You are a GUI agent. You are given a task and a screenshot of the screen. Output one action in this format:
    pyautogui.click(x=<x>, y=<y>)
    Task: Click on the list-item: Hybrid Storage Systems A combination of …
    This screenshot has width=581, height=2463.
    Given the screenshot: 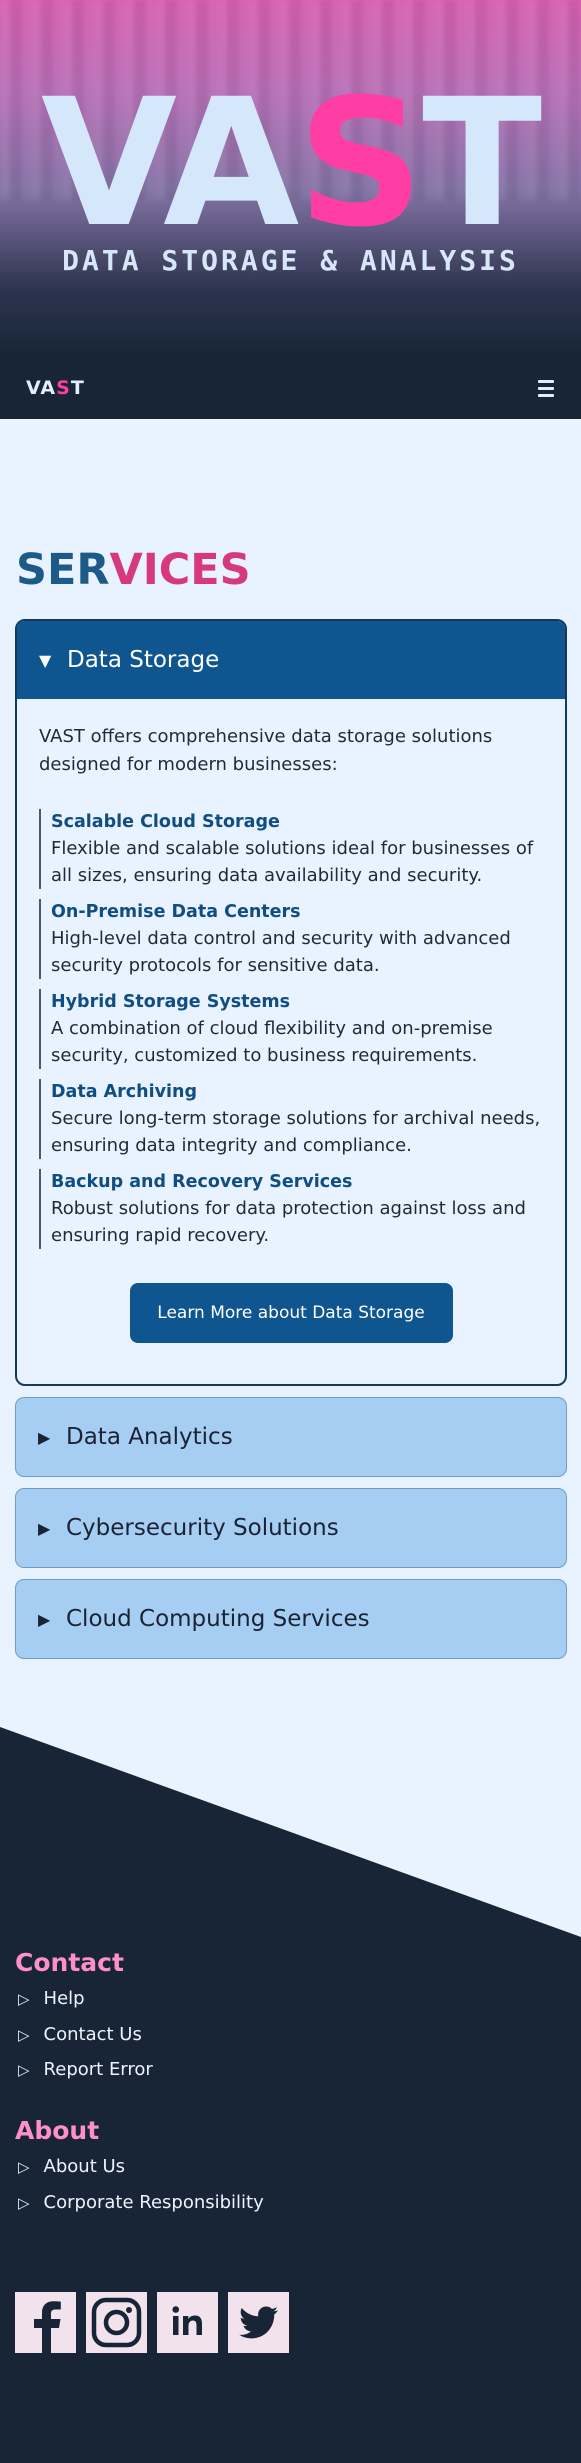 What is the action you would take?
    pyautogui.click(x=291, y=1029)
    